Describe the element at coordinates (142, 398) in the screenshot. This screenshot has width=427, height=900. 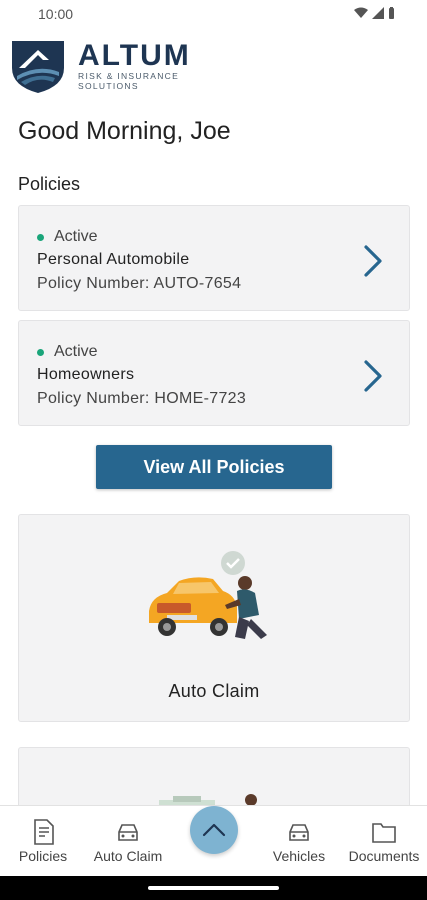
I see `policy-number: Policy Number: HOME-7723` at that location.